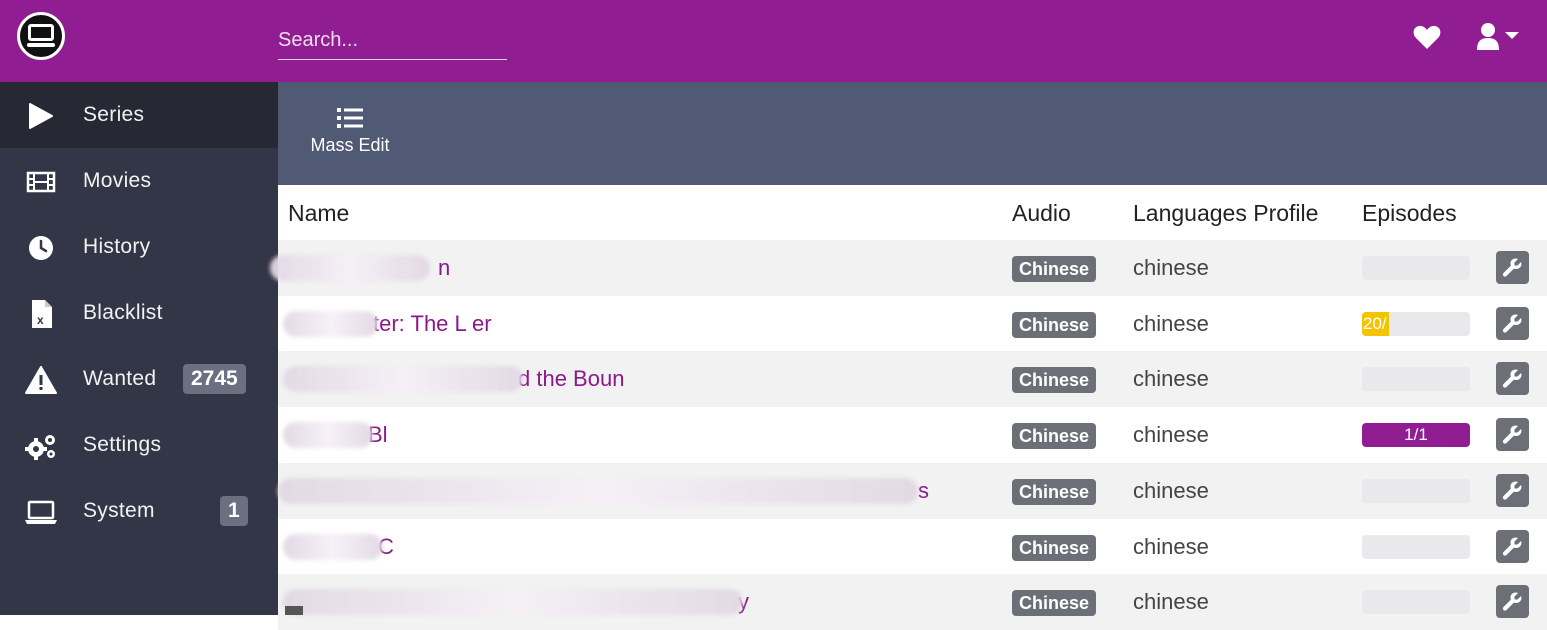 The height and width of the screenshot is (630, 1547). I want to click on cogs-icon, so click(40, 447).